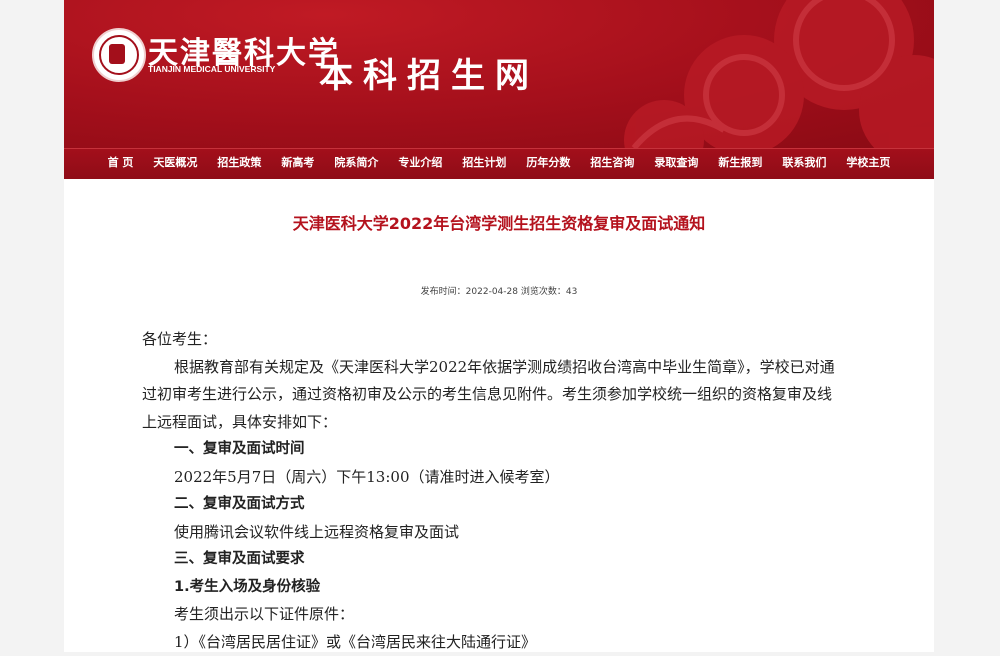 Image resolution: width=1000 pixels, height=656 pixels. I want to click on nav-new-gaokao: 新高考, so click(297, 163).